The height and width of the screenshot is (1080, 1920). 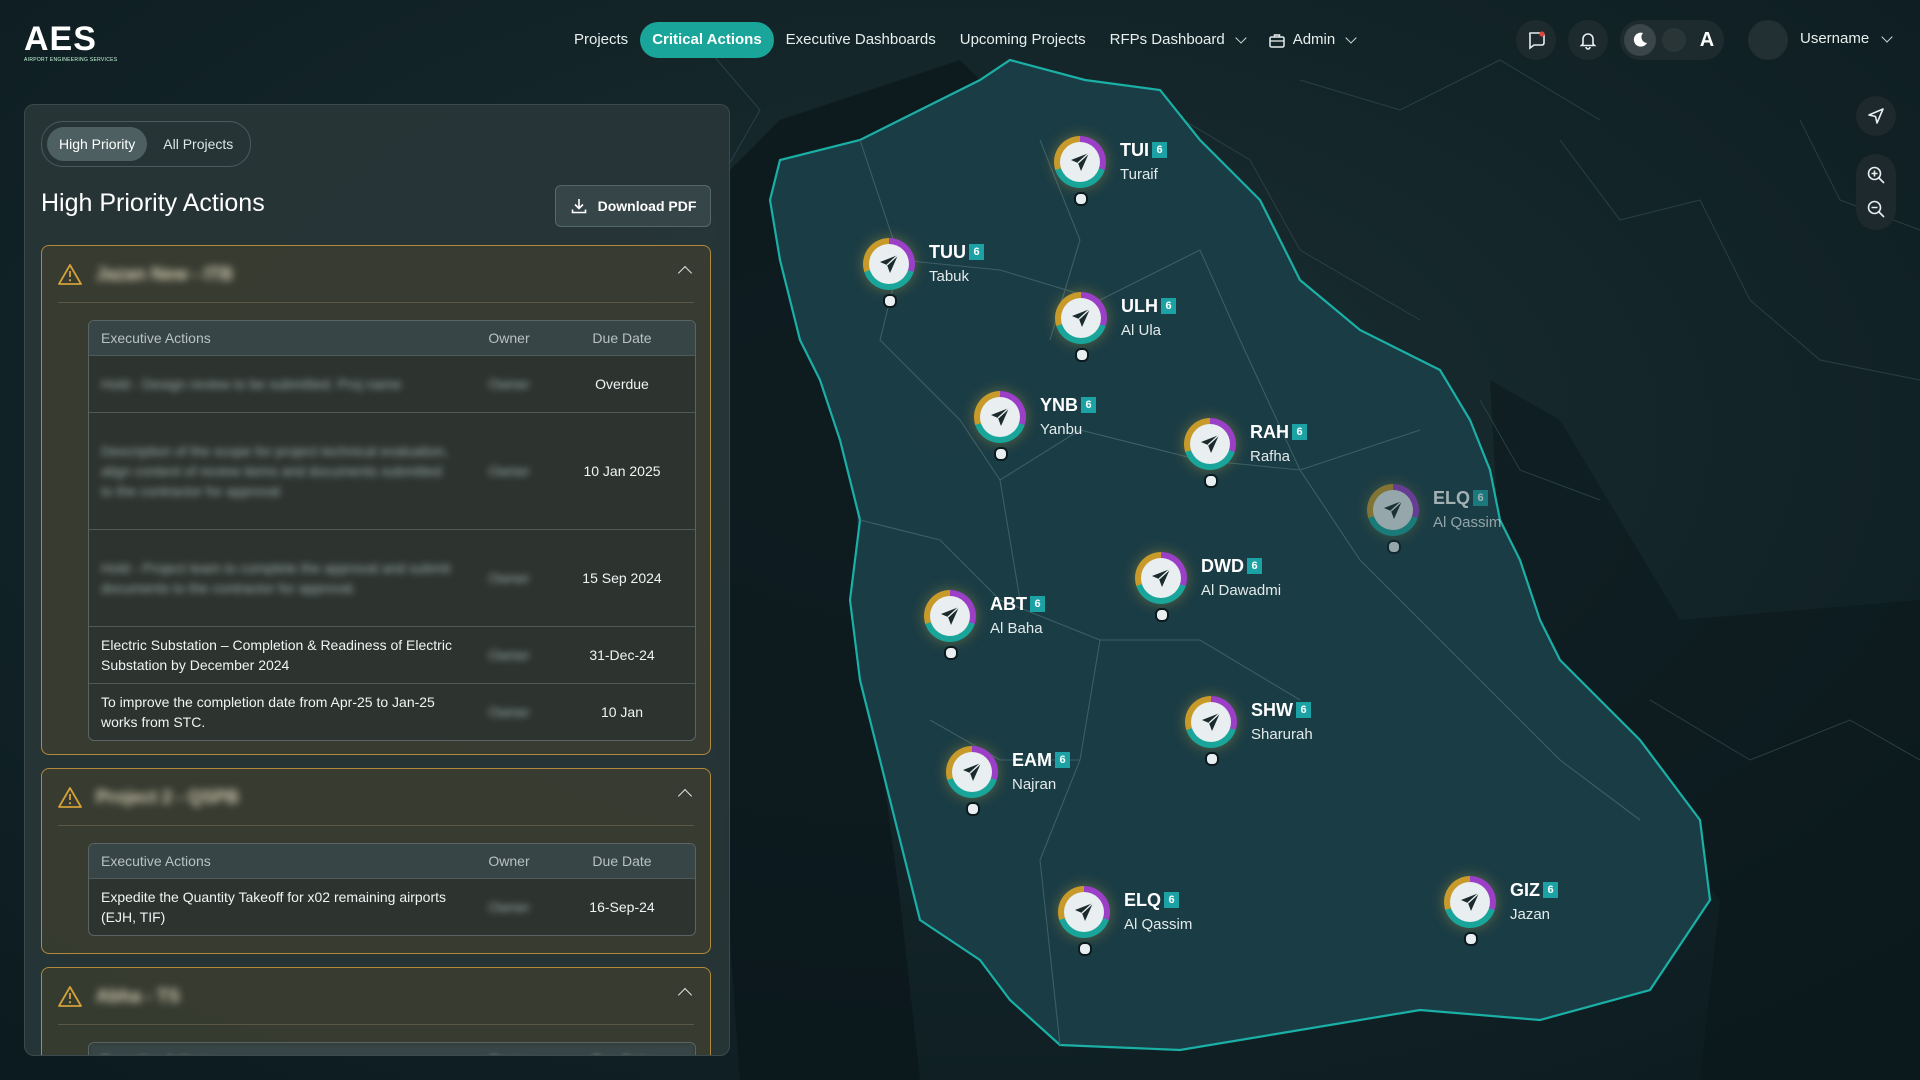 What do you see at coordinates (1008, 604) in the screenshot?
I see `airport-code-label: ABT` at bounding box center [1008, 604].